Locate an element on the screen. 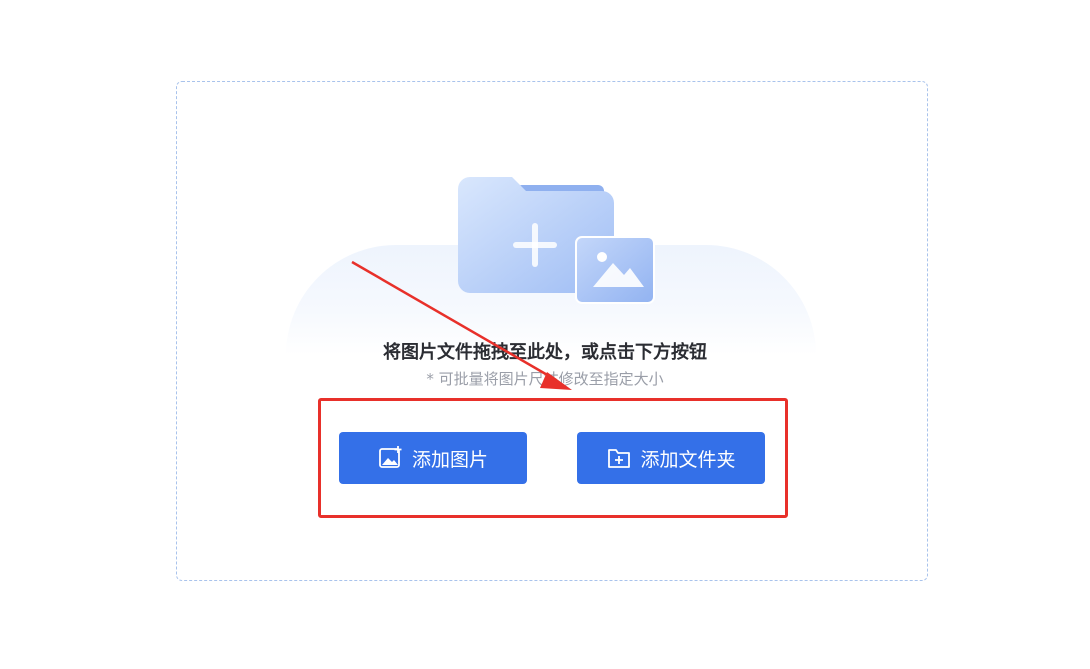 The image size is (1090, 669). dropzone-subtitle: * 可批量将图片尺寸修改至指定大小 is located at coordinates (545, 379).